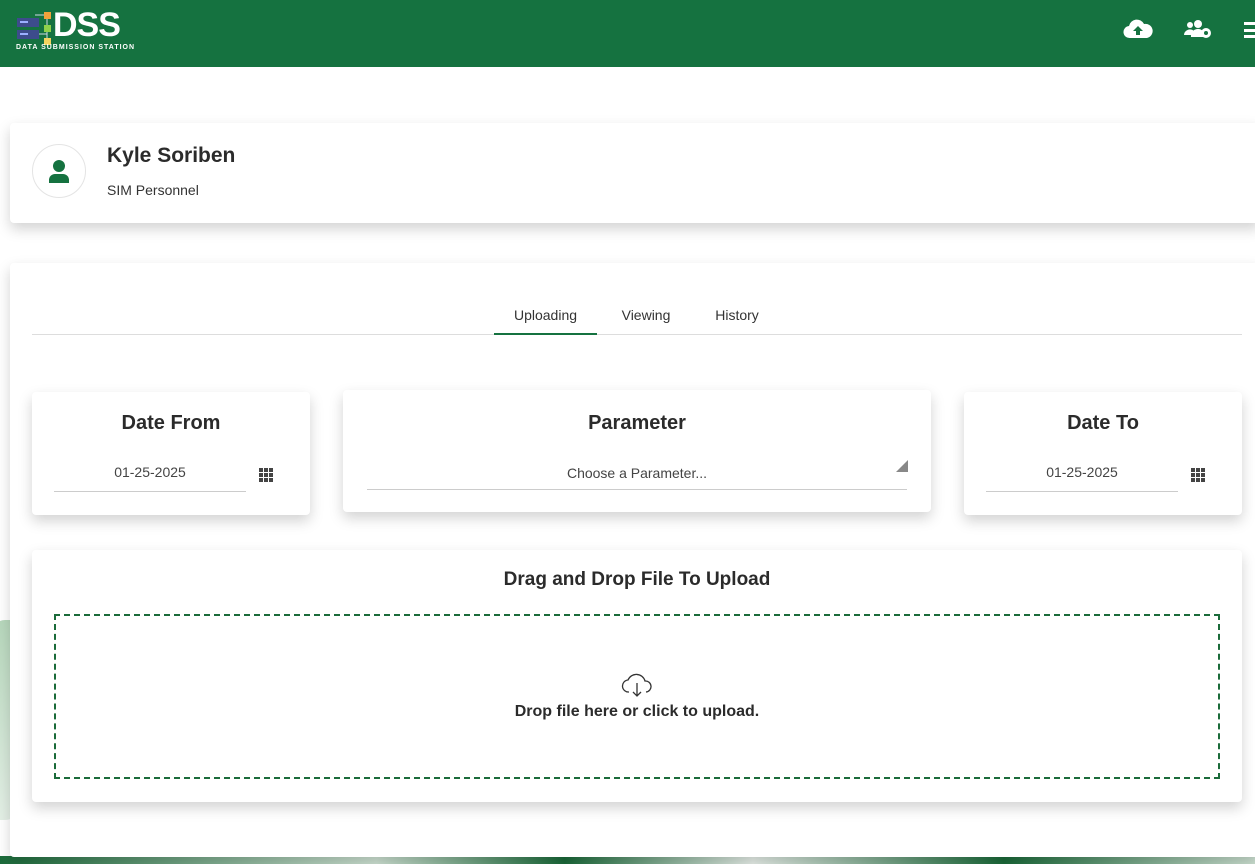 The image size is (1255, 864). I want to click on profile-role: SIM Personnel, so click(153, 190).